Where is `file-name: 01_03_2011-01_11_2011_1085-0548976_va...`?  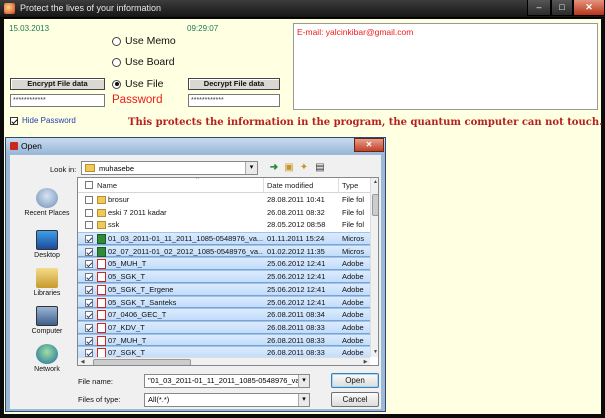 file-name: 01_03_2011-01_11_2011_1085-0548976_va... is located at coordinates (185, 239).